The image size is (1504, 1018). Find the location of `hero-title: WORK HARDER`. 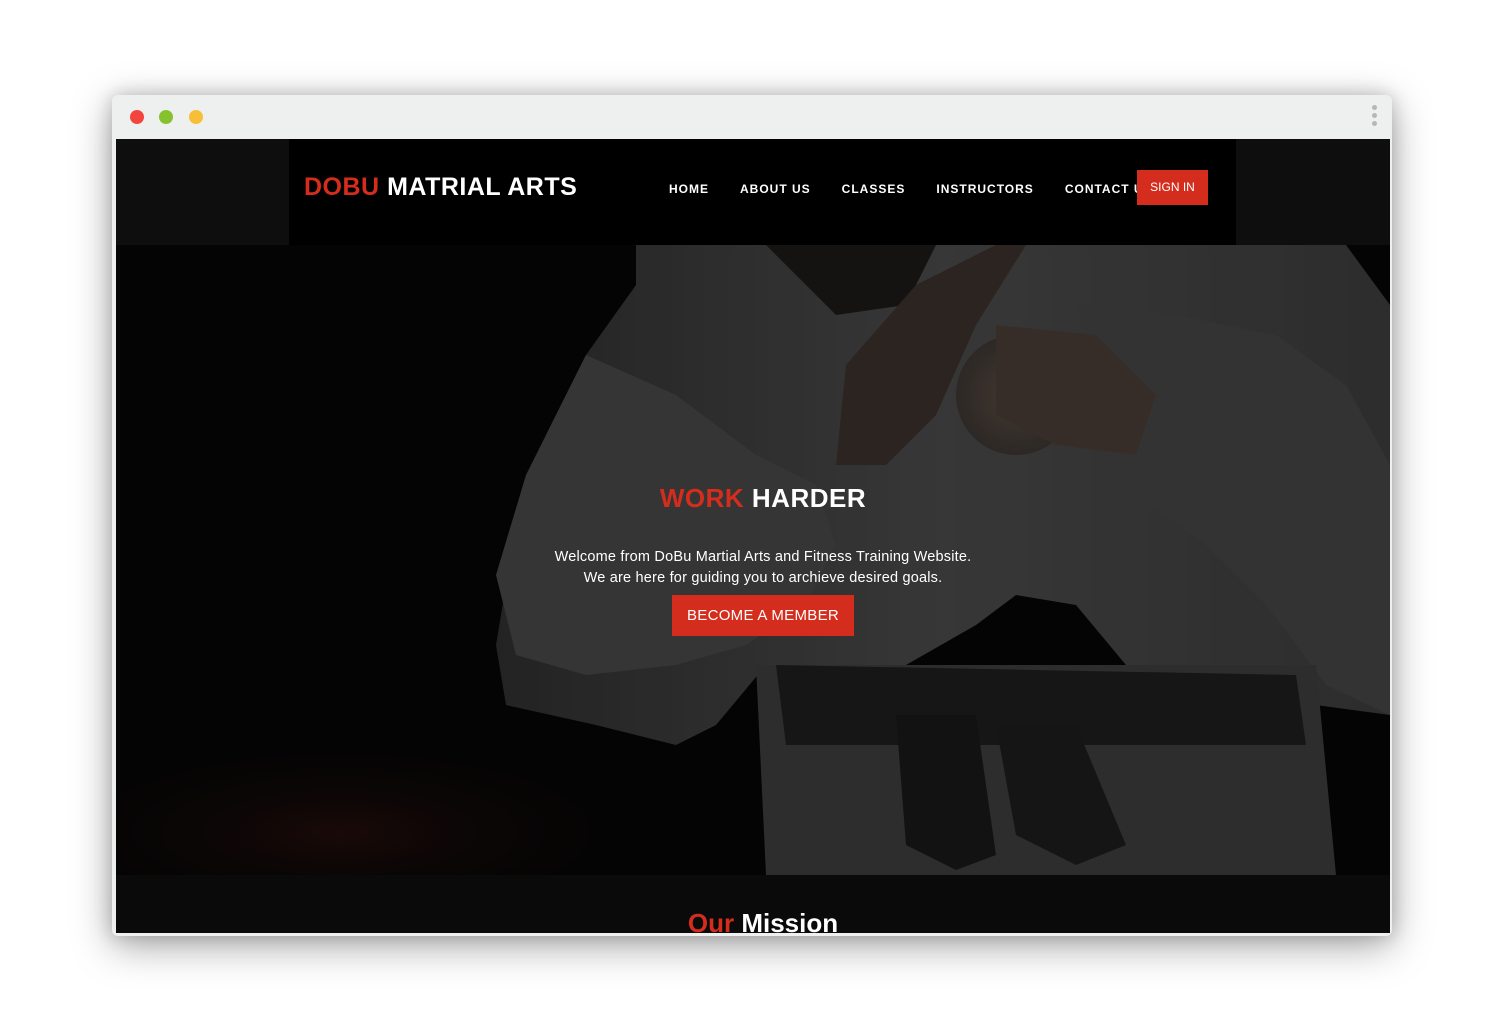

hero-title: WORK HARDER is located at coordinates (753, 498).